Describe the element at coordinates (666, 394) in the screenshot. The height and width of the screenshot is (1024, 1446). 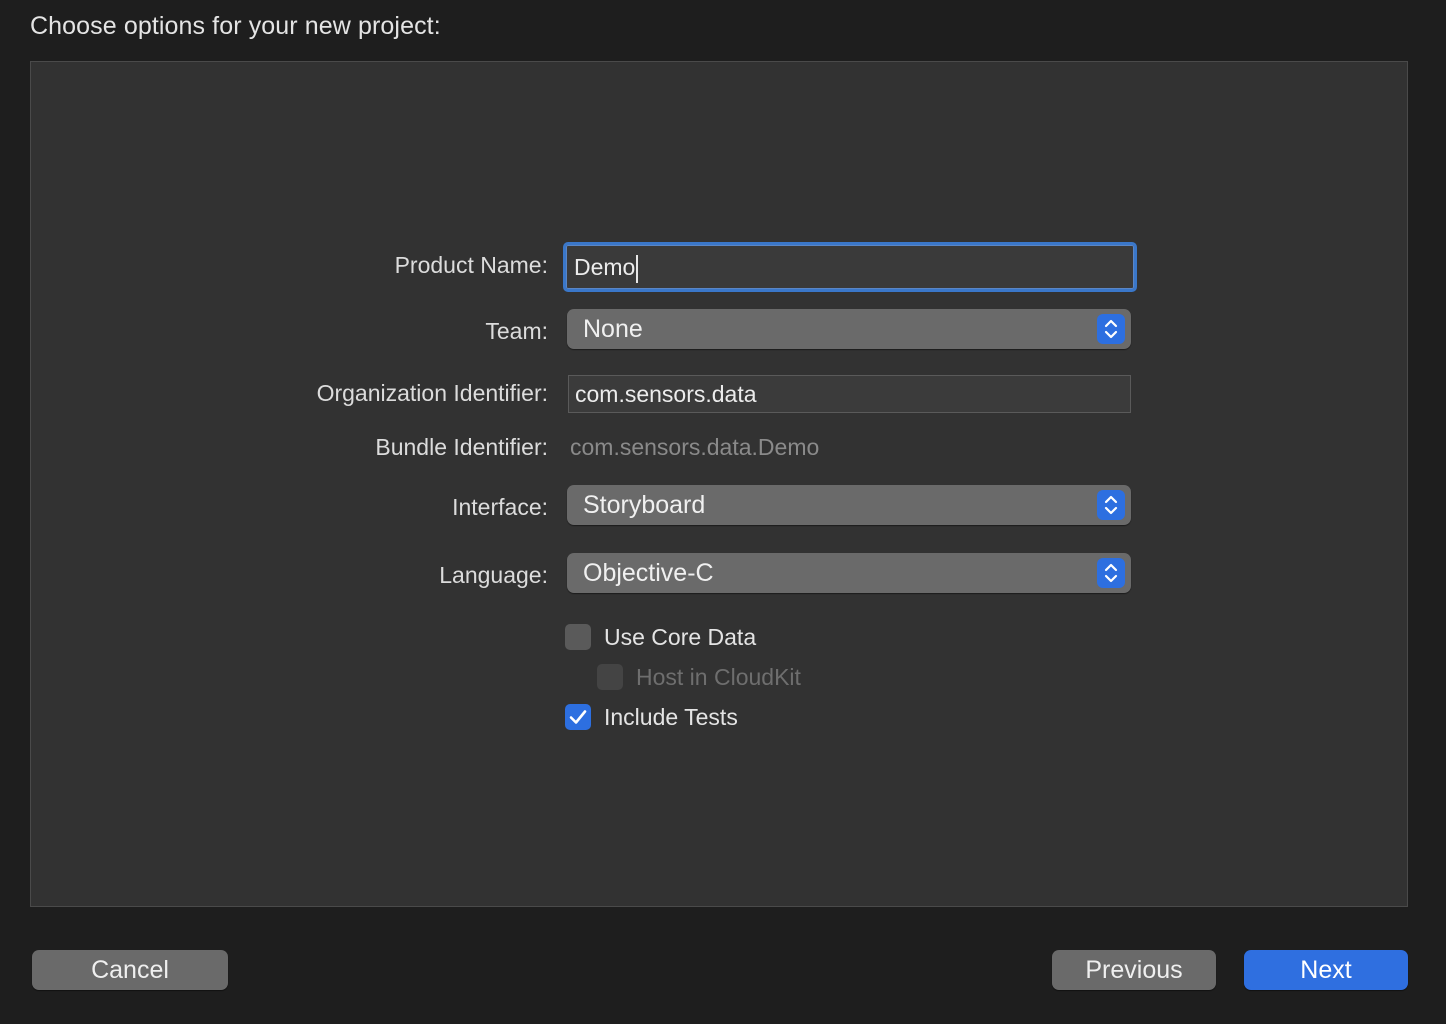
I see `organization-identifier-value: com.sensors.data` at that location.